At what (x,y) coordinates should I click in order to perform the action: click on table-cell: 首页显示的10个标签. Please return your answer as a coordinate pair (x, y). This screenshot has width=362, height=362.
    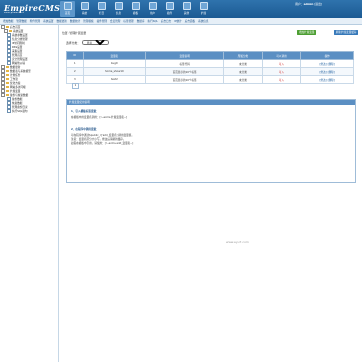
    Looking at the image, I should click on (185, 71).